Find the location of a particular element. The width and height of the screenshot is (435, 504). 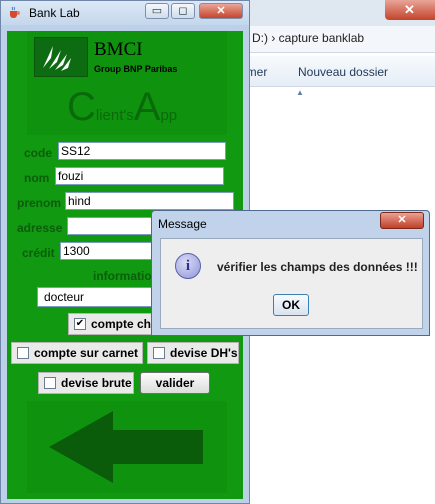

background-address-text: D:) › capture banklab is located at coordinates (308, 38).